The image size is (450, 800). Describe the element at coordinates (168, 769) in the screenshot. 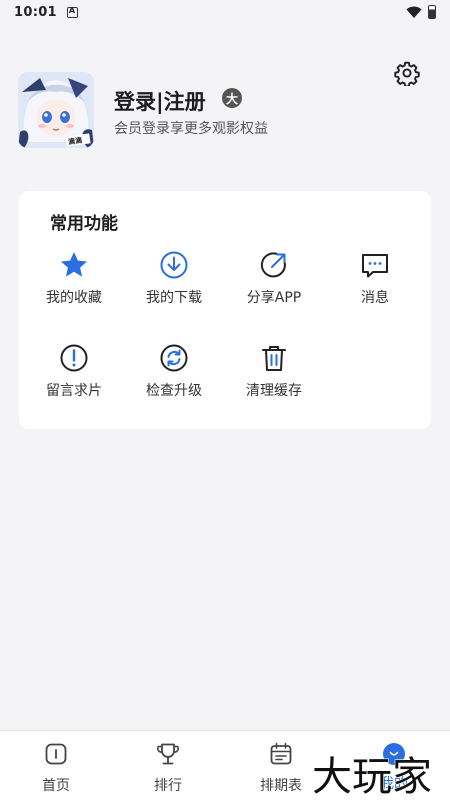

I see `tab-ranking: 排行` at that location.